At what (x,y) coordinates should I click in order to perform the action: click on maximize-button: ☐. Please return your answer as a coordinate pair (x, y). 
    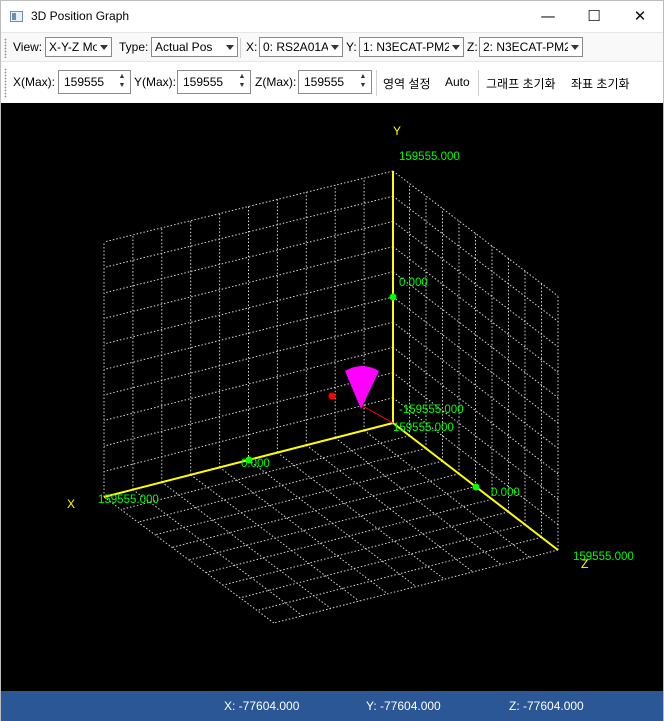
    Looking at the image, I should click on (594, 16).